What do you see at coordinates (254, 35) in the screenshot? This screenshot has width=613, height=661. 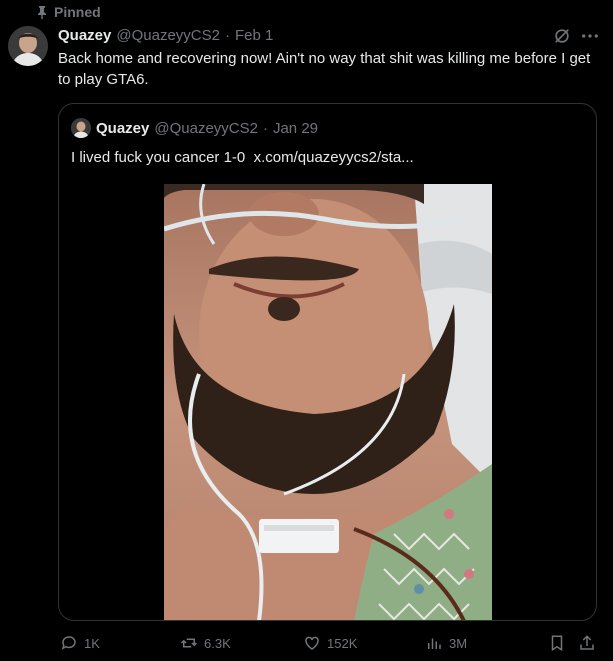 I see `tweet-date: Feb 1` at bounding box center [254, 35].